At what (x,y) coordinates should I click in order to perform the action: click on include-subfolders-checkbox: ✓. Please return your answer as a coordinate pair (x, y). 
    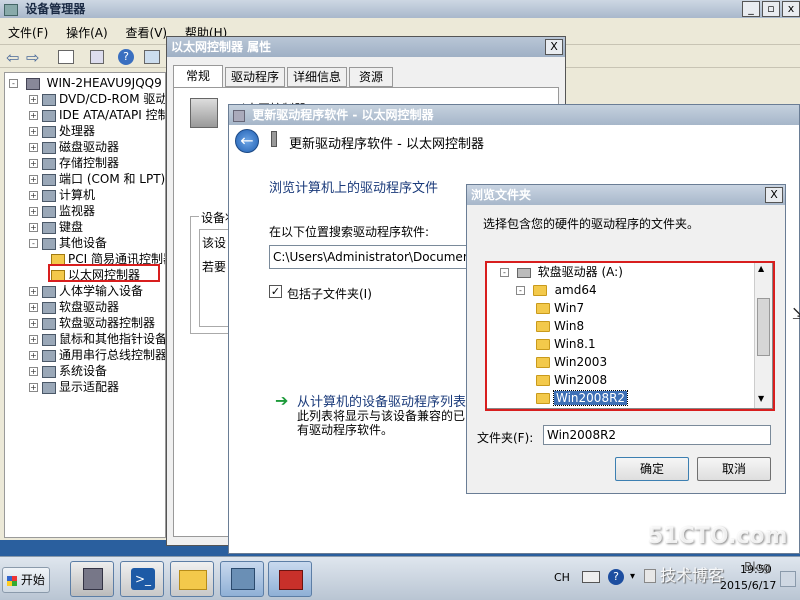
    Looking at the image, I should click on (275, 291).